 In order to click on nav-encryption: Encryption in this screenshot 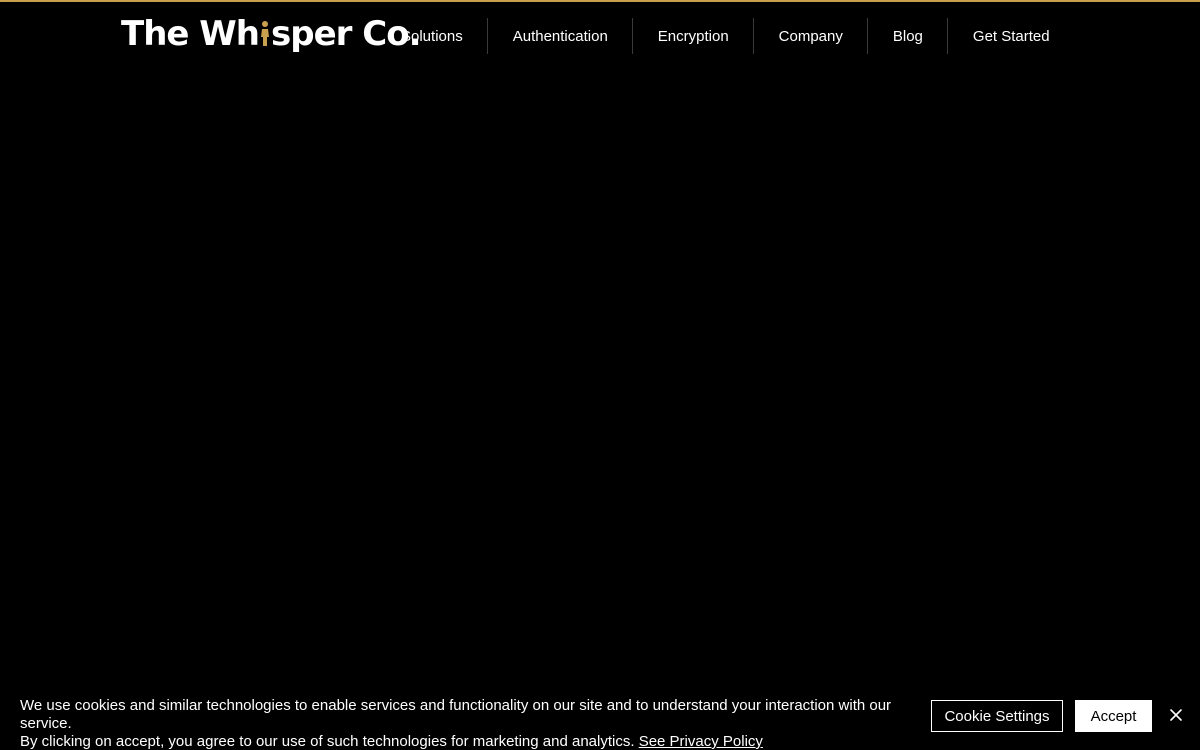, I will do `click(692, 36)`.